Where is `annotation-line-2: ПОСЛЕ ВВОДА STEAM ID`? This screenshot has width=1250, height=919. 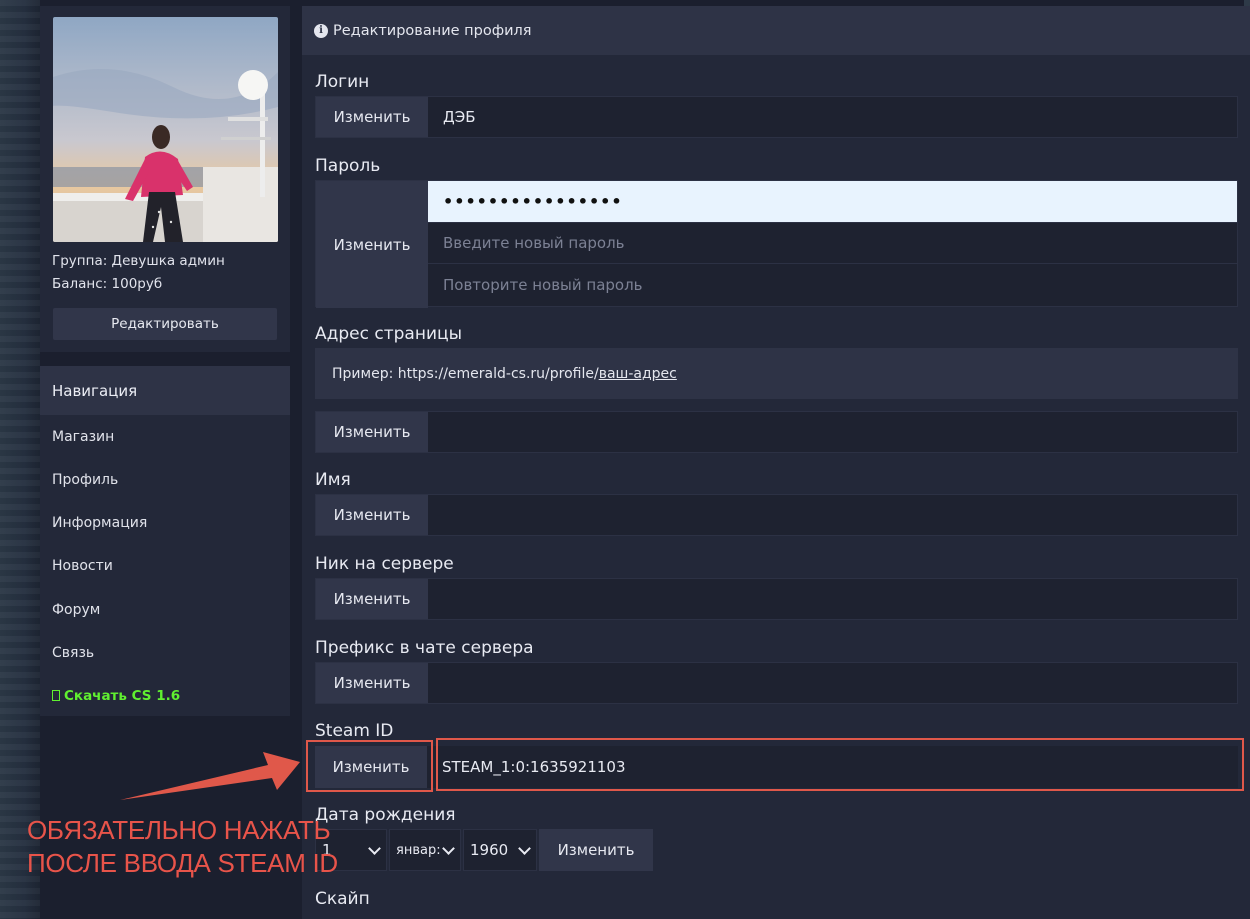 annotation-line-2: ПОСЛЕ ВВОДА STEAM ID is located at coordinates (182, 863).